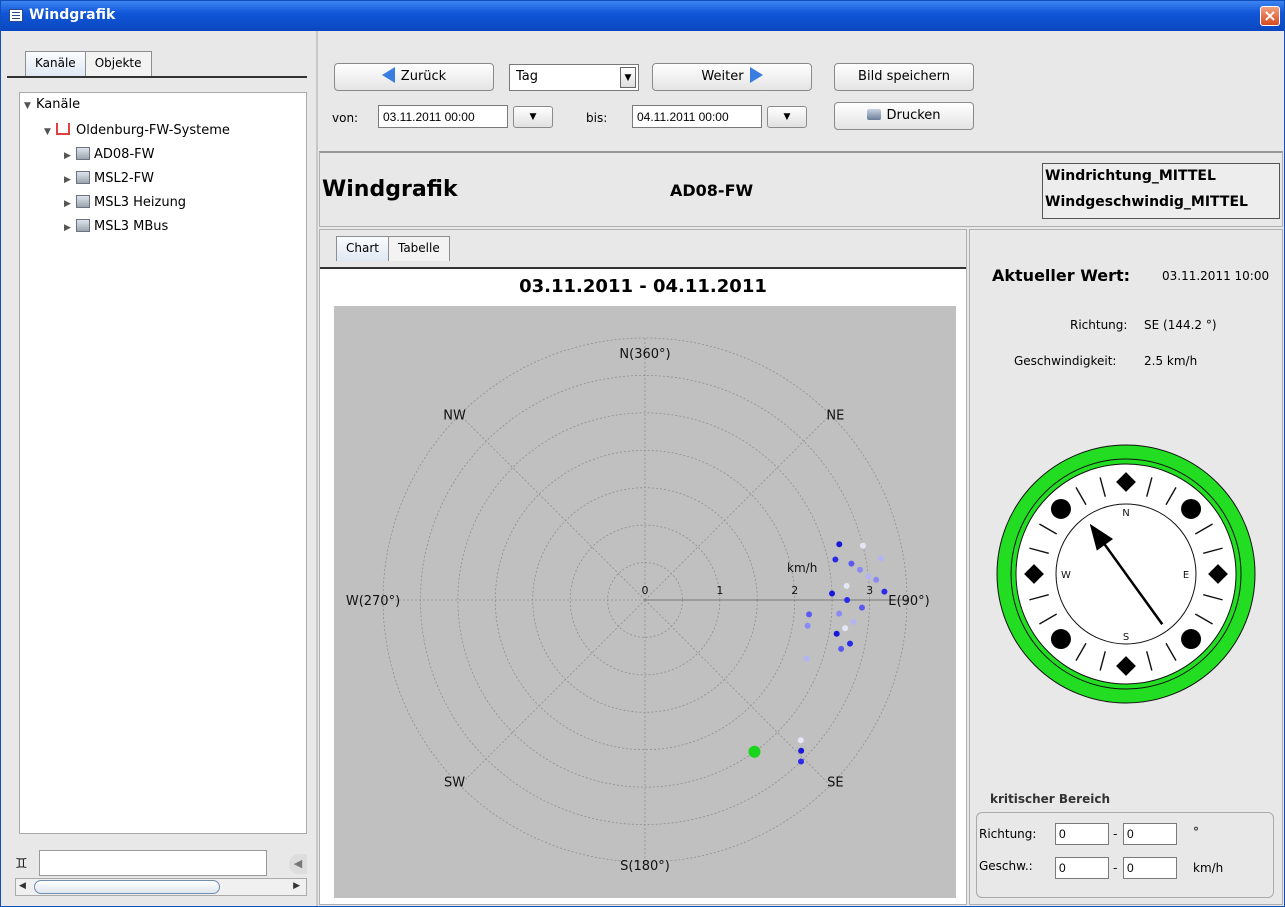 Image resolution: width=1285 pixels, height=907 pixels. What do you see at coordinates (388, 75) in the screenshot?
I see `arrow-left-icon` at bounding box center [388, 75].